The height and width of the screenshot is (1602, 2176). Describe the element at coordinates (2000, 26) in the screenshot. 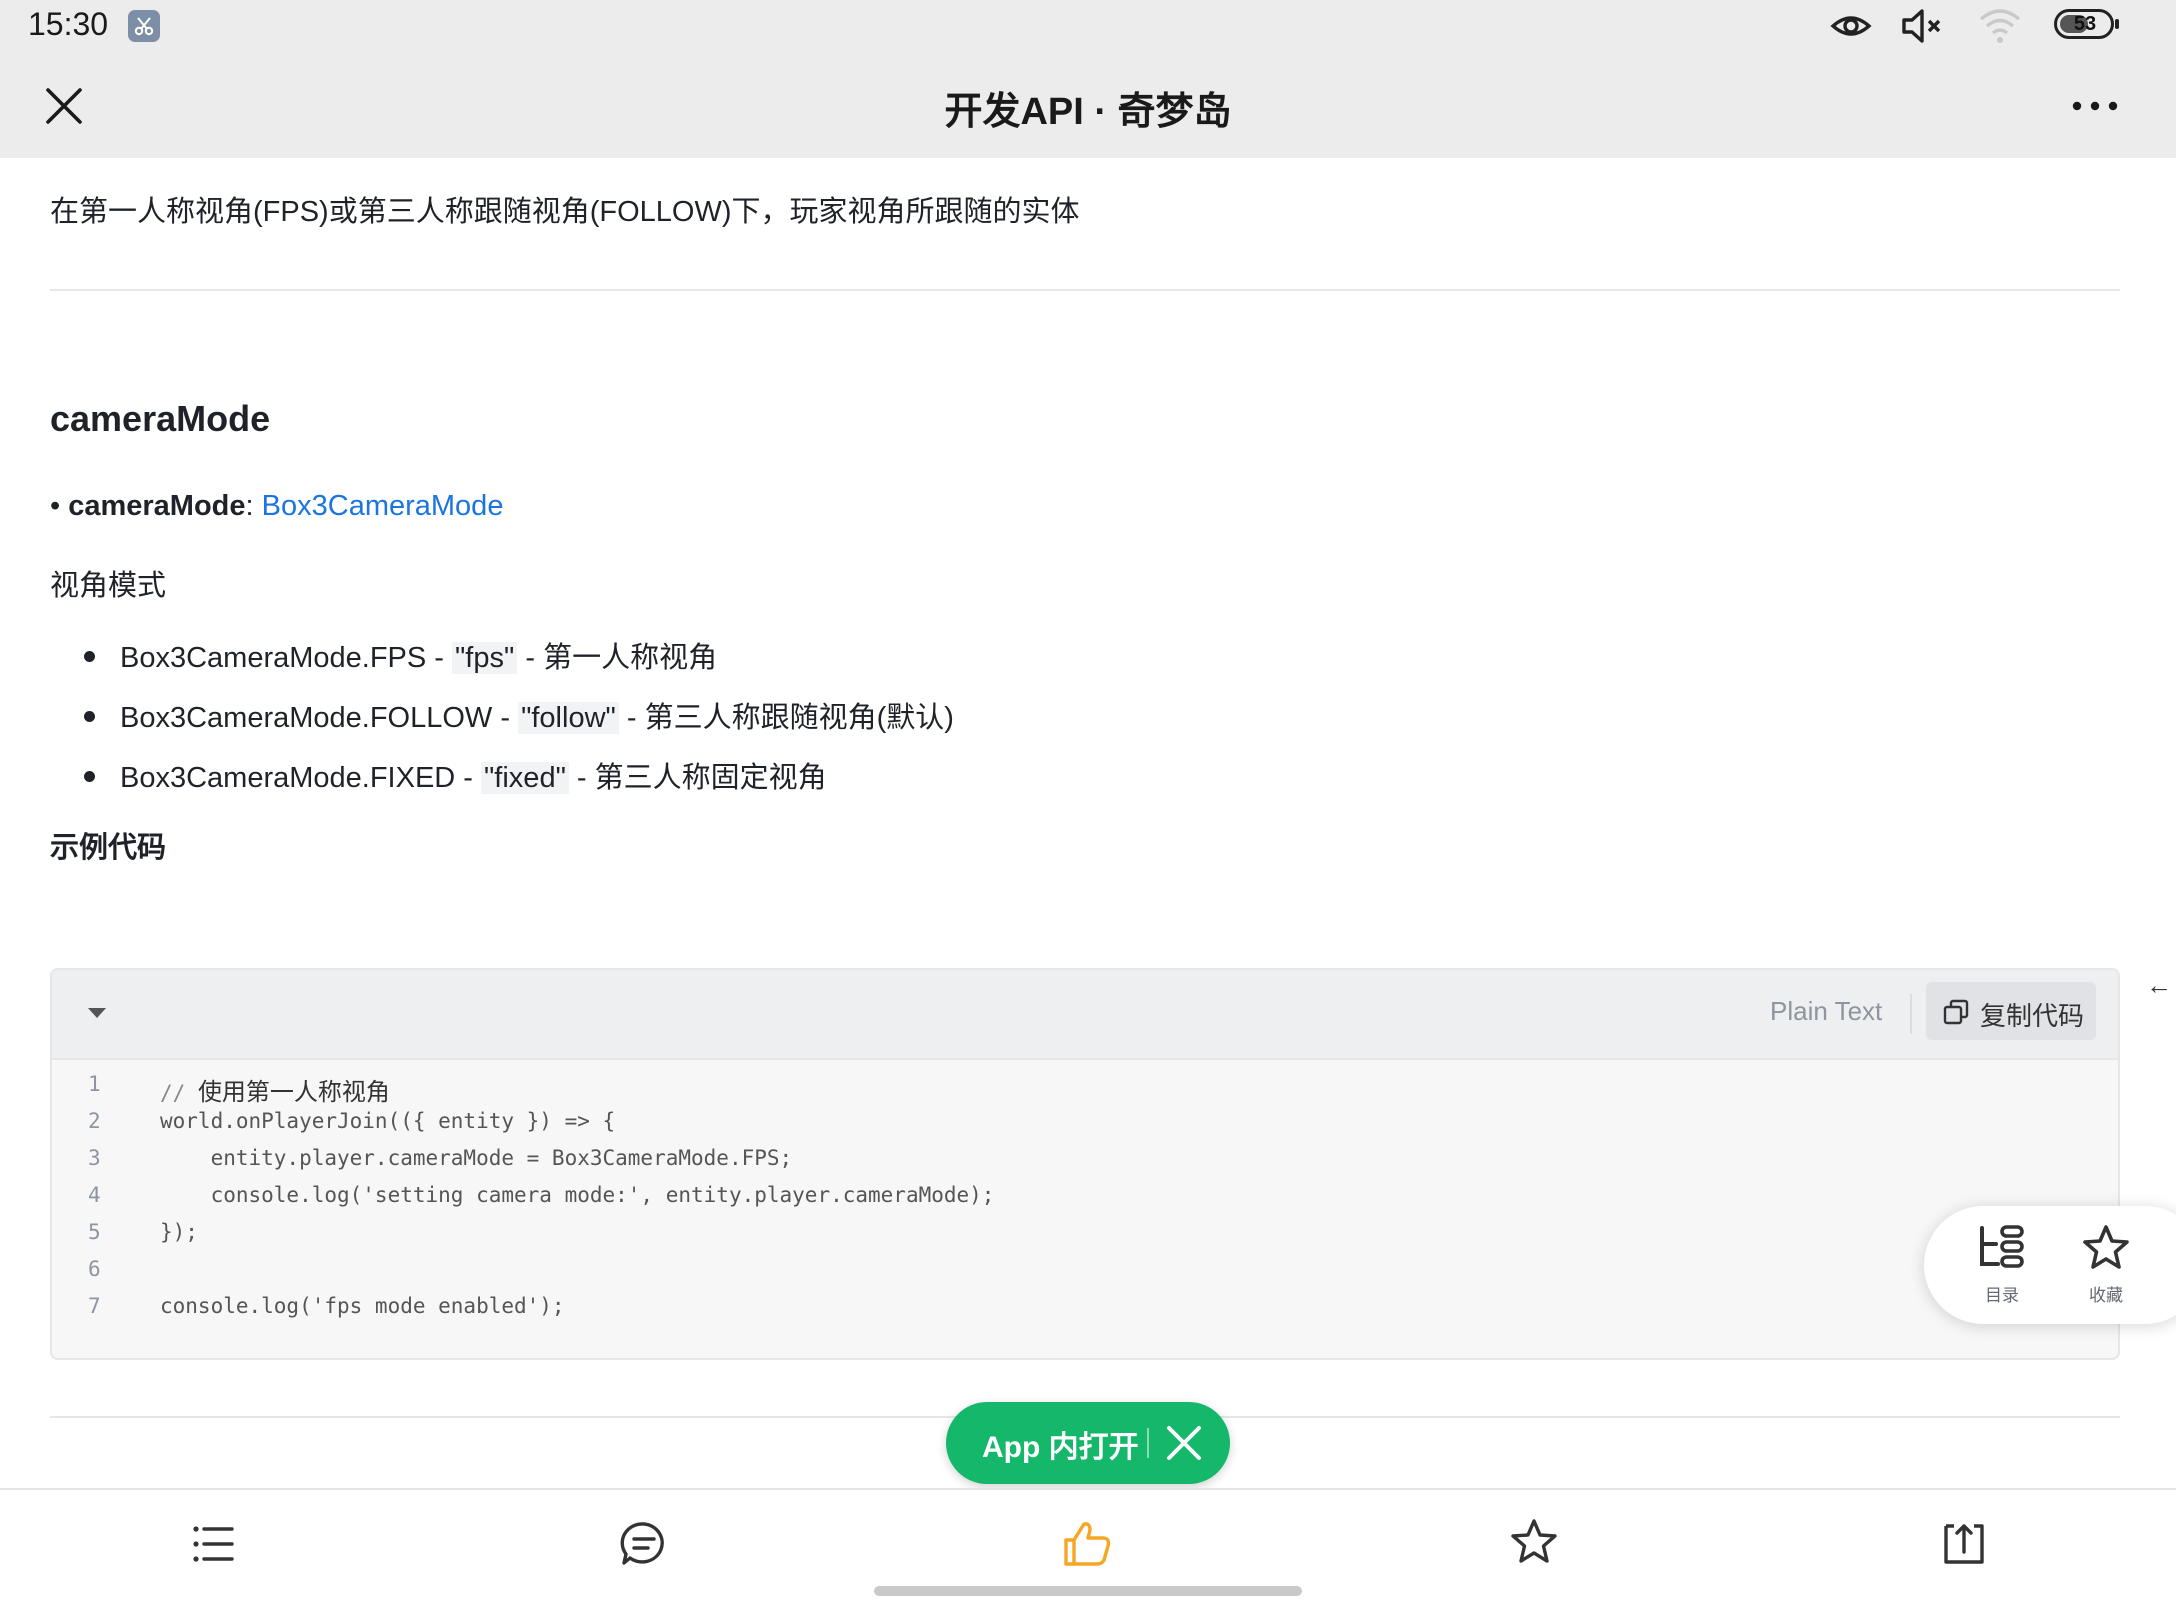

I see `wifi-icon` at that location.